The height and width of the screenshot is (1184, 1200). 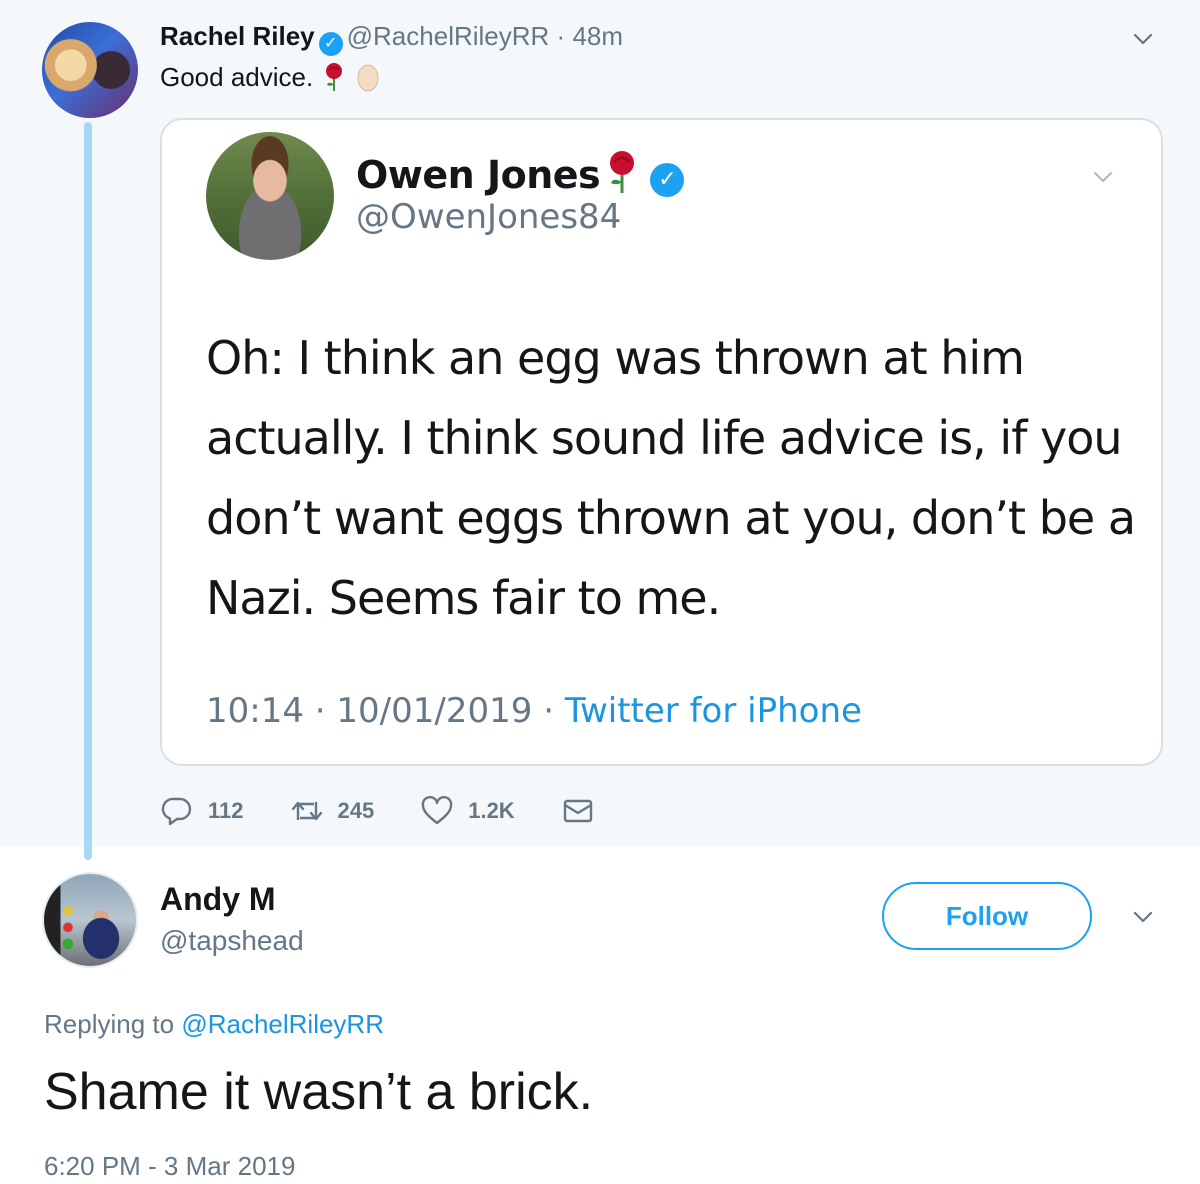 What do you see at coordinates (334, 81) in the screenshot?
I see `rose-icon` at bounding box center [334, 81].